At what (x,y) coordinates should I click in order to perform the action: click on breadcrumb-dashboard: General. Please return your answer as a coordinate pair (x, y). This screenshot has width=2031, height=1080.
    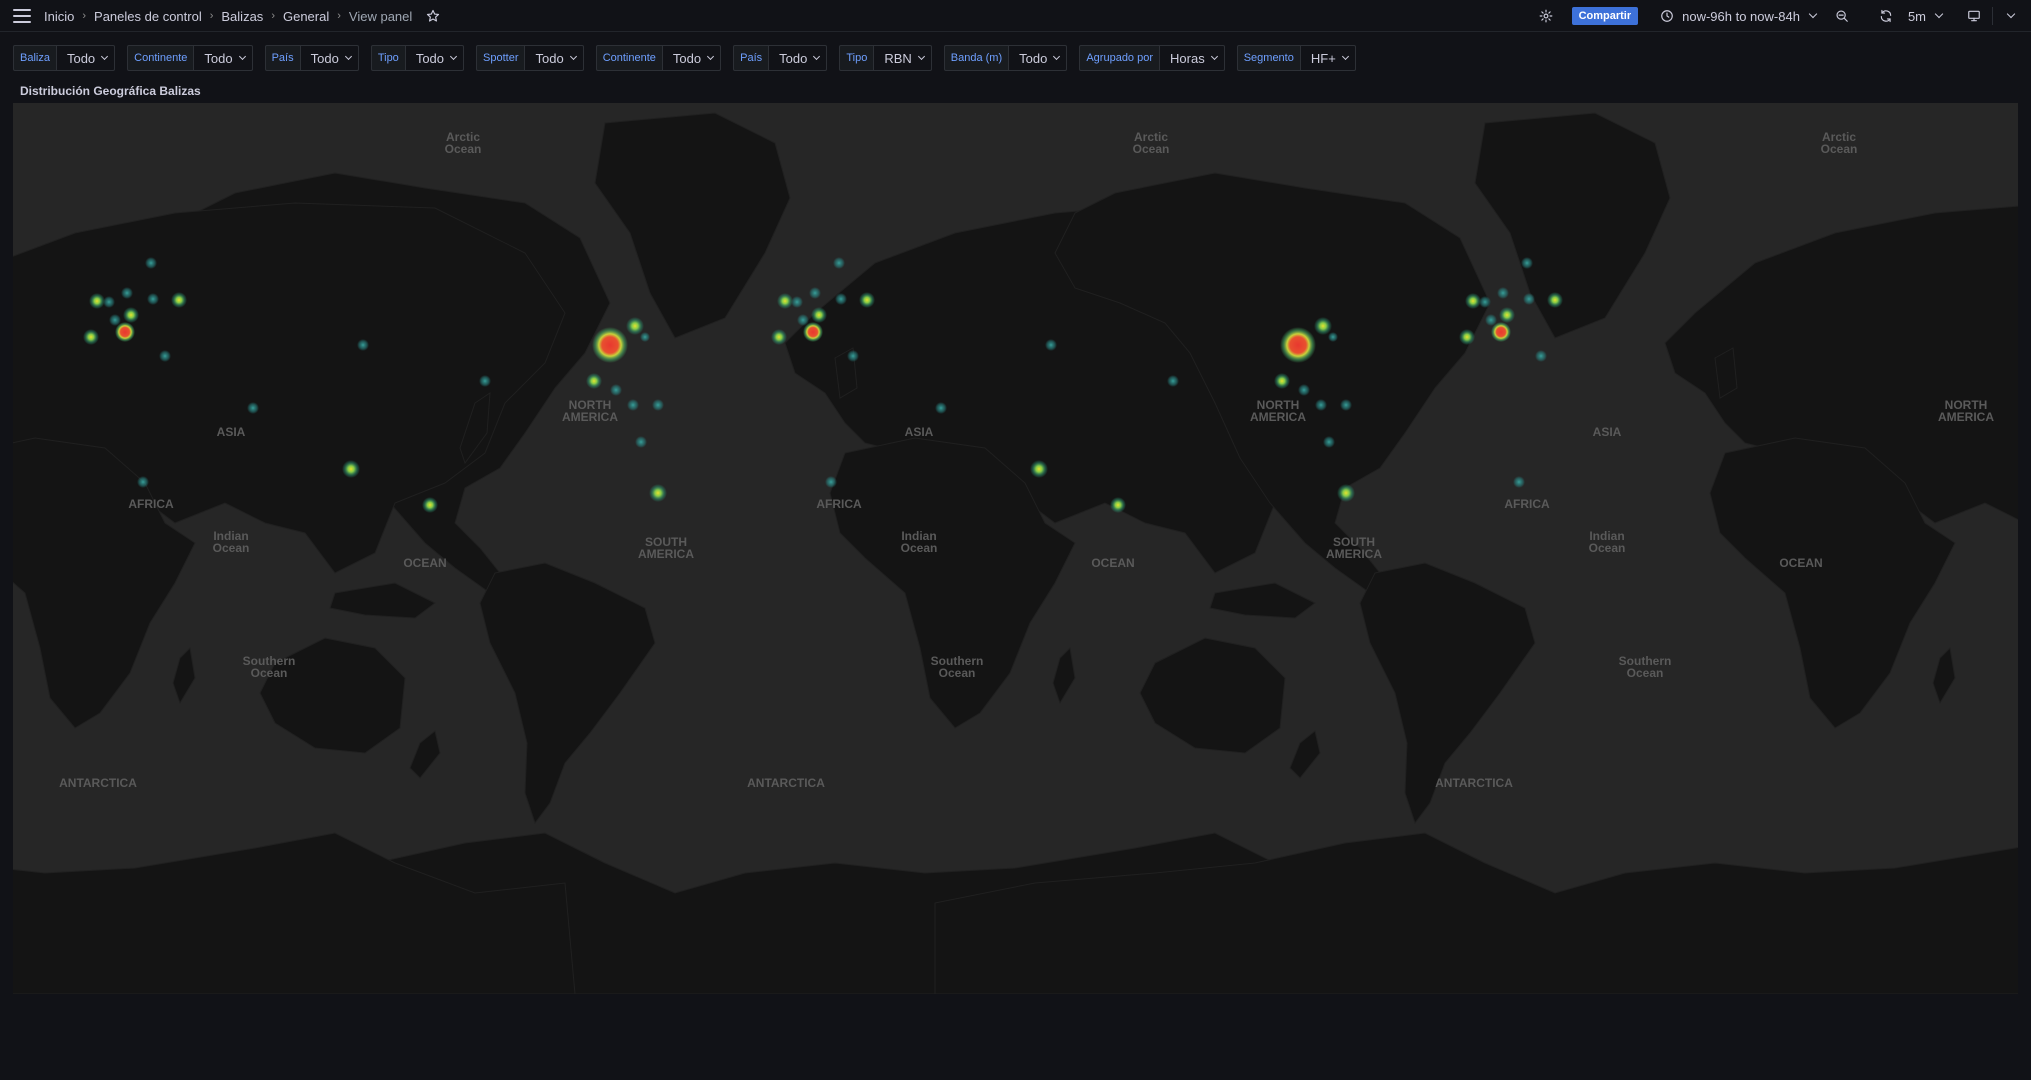
    Looking at the image, I should click on (306, 16).